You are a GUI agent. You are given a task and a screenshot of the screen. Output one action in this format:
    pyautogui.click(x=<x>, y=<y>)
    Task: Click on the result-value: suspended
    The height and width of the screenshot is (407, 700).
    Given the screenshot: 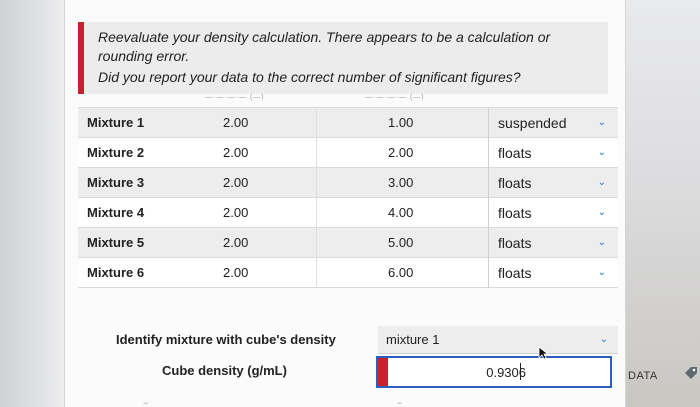 What is the action you would take?
    pyautogui.click(x=532, y=123)
    